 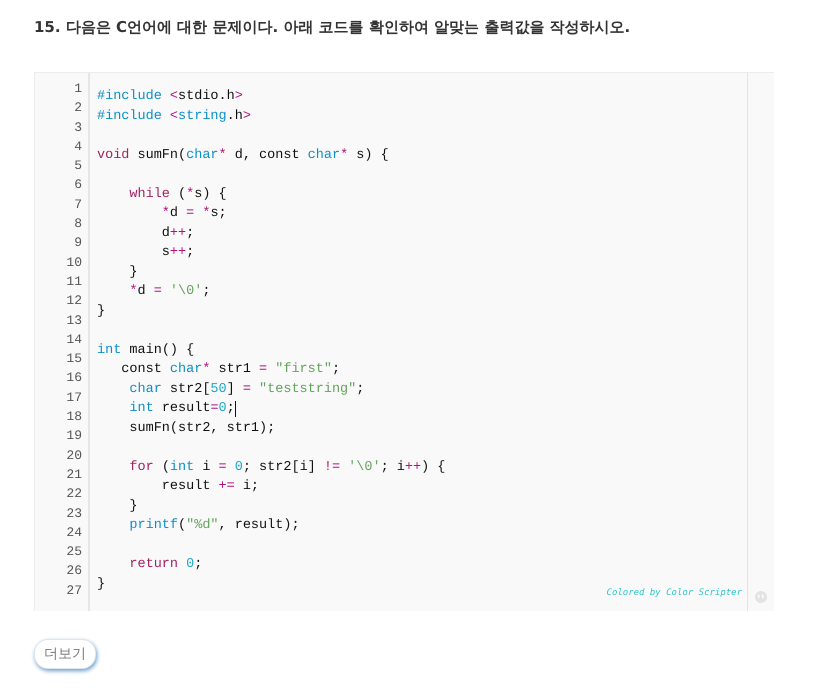 I want to click on line-number: 1, so click(x=78, y=89).